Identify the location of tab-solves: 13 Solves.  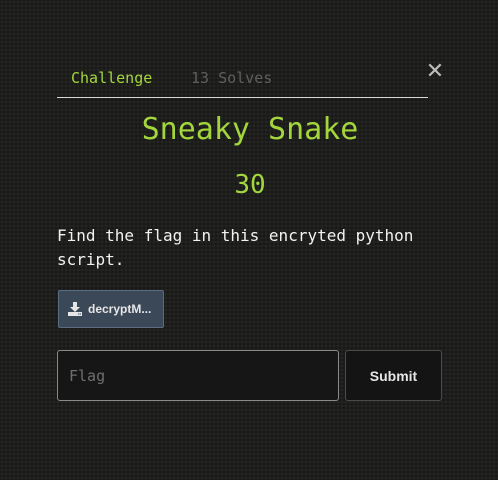
(231, 78).